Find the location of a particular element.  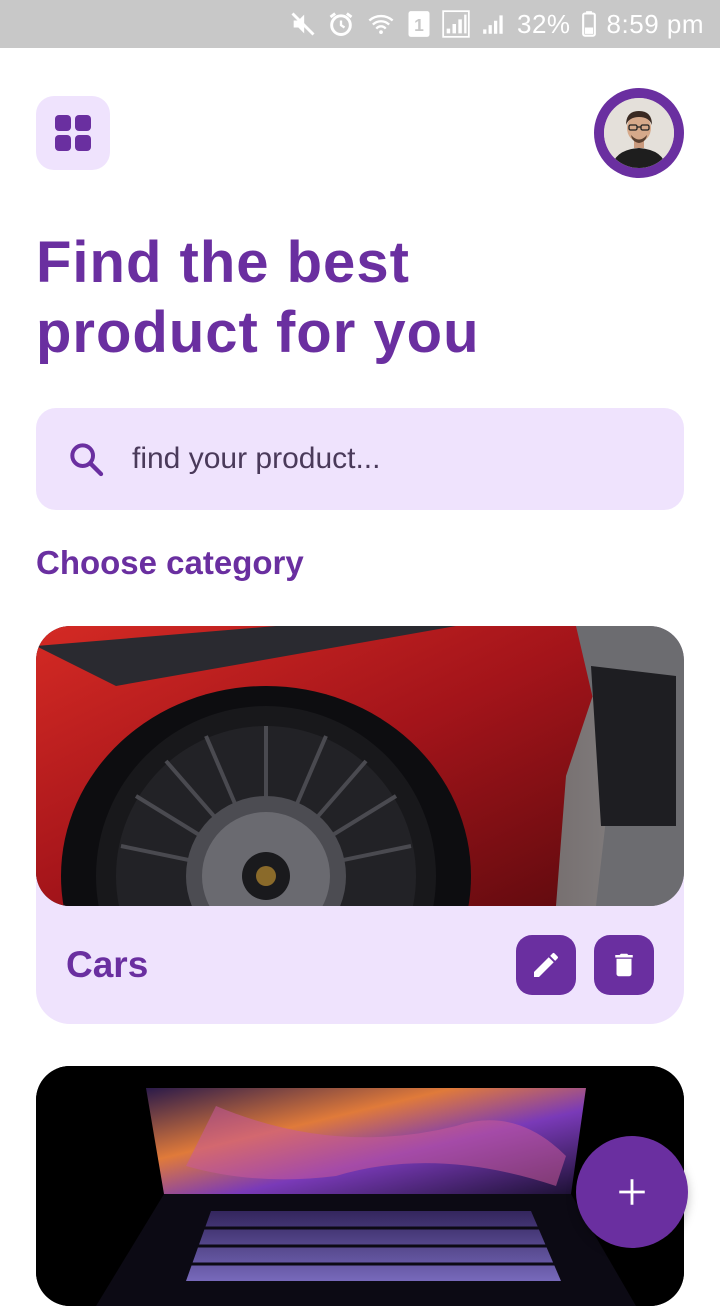

plus-icon is located at coordinates (632, 1192).